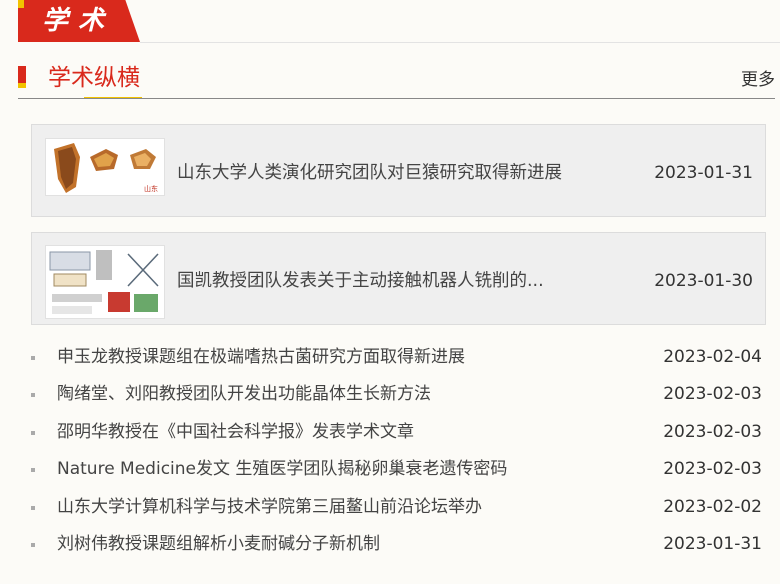 This screenshot has width=780, height=584. I want to click on news-title: 邵明华教授在《中国社会科学报》发表学术文章, so click(235, 432).